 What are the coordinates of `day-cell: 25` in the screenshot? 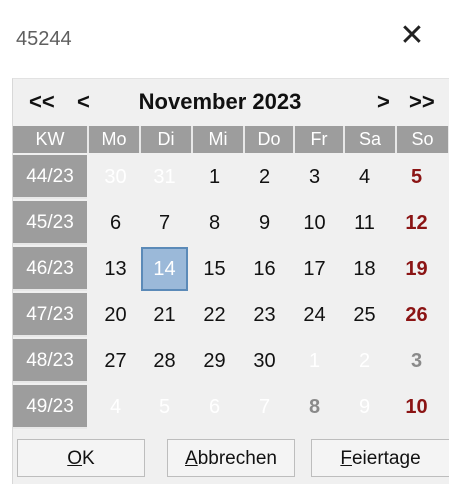 It's located at (364, 315).